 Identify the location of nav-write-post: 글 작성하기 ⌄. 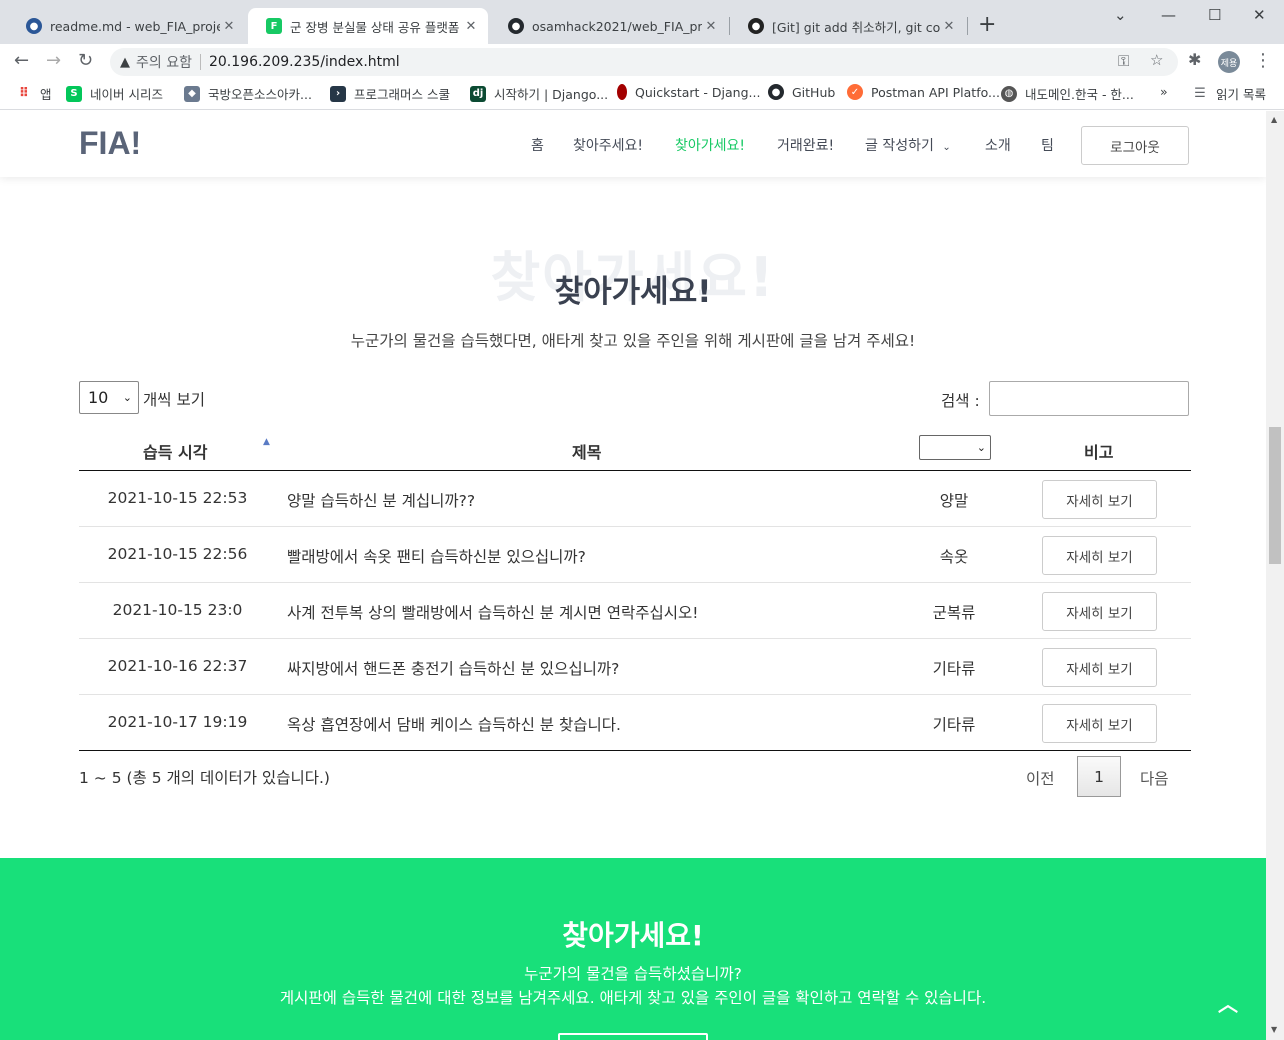
(908, 145).